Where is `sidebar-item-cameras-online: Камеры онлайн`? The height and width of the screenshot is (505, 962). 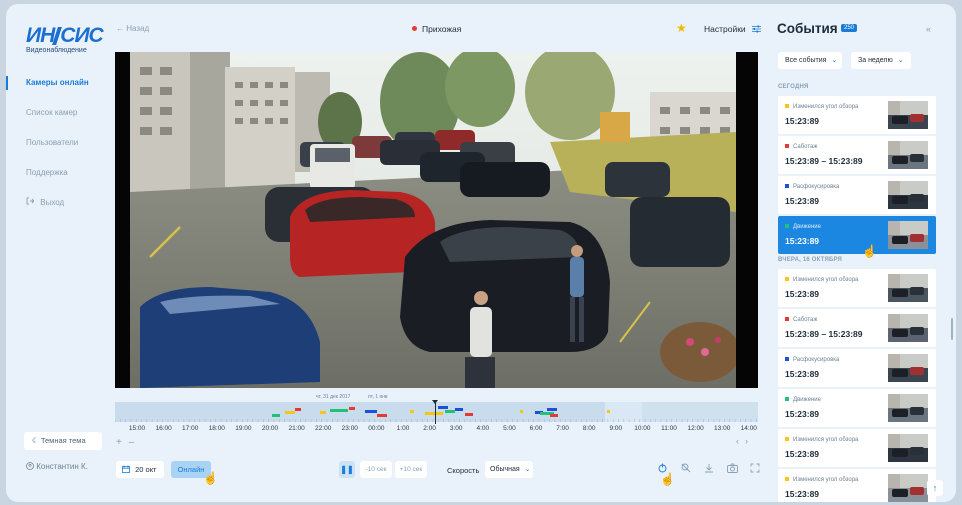
sidebar-item-cameras-online: Камеры онлайн is located at coordinates (56, 83).